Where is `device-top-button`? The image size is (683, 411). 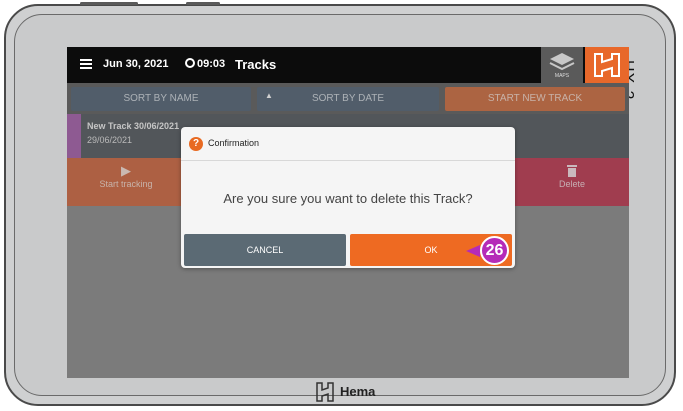
device-top-button is located at coordinates (109, 3).